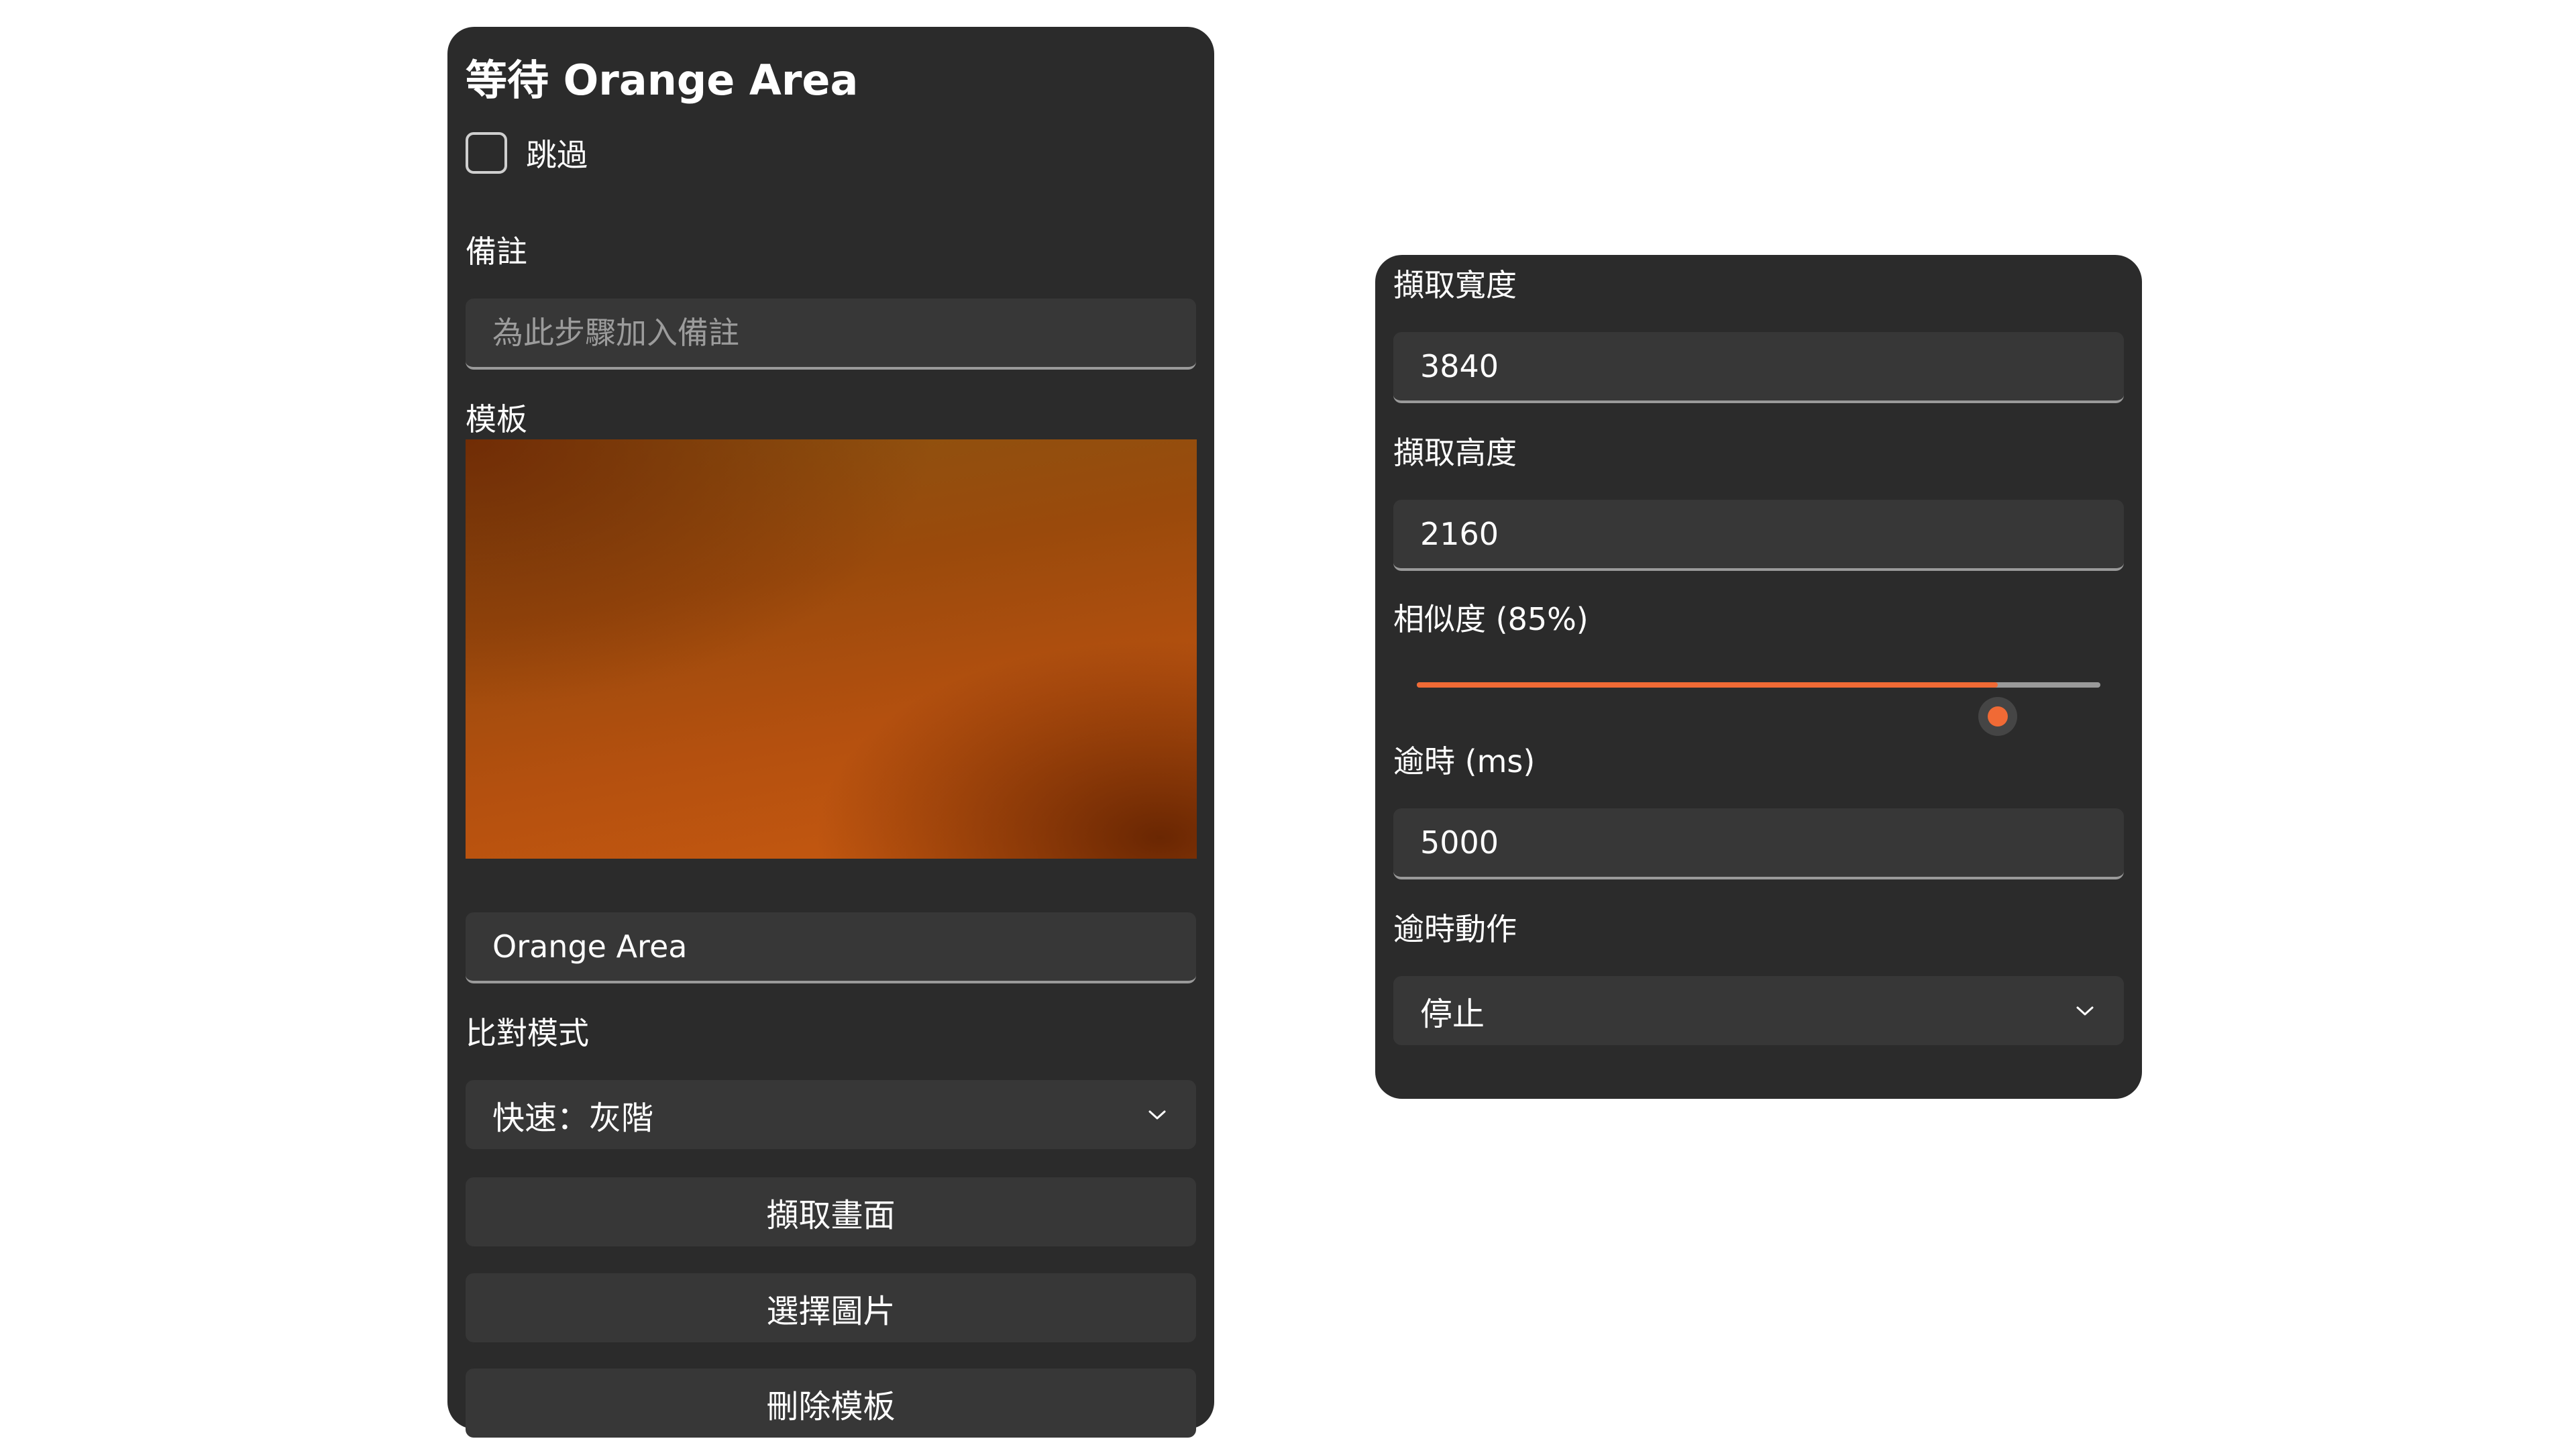  What do you see at coordinates (1455, 929) in the screenshot?
I see `timeout-action-label: 逾時動作` at bounding box center [1455, 929].